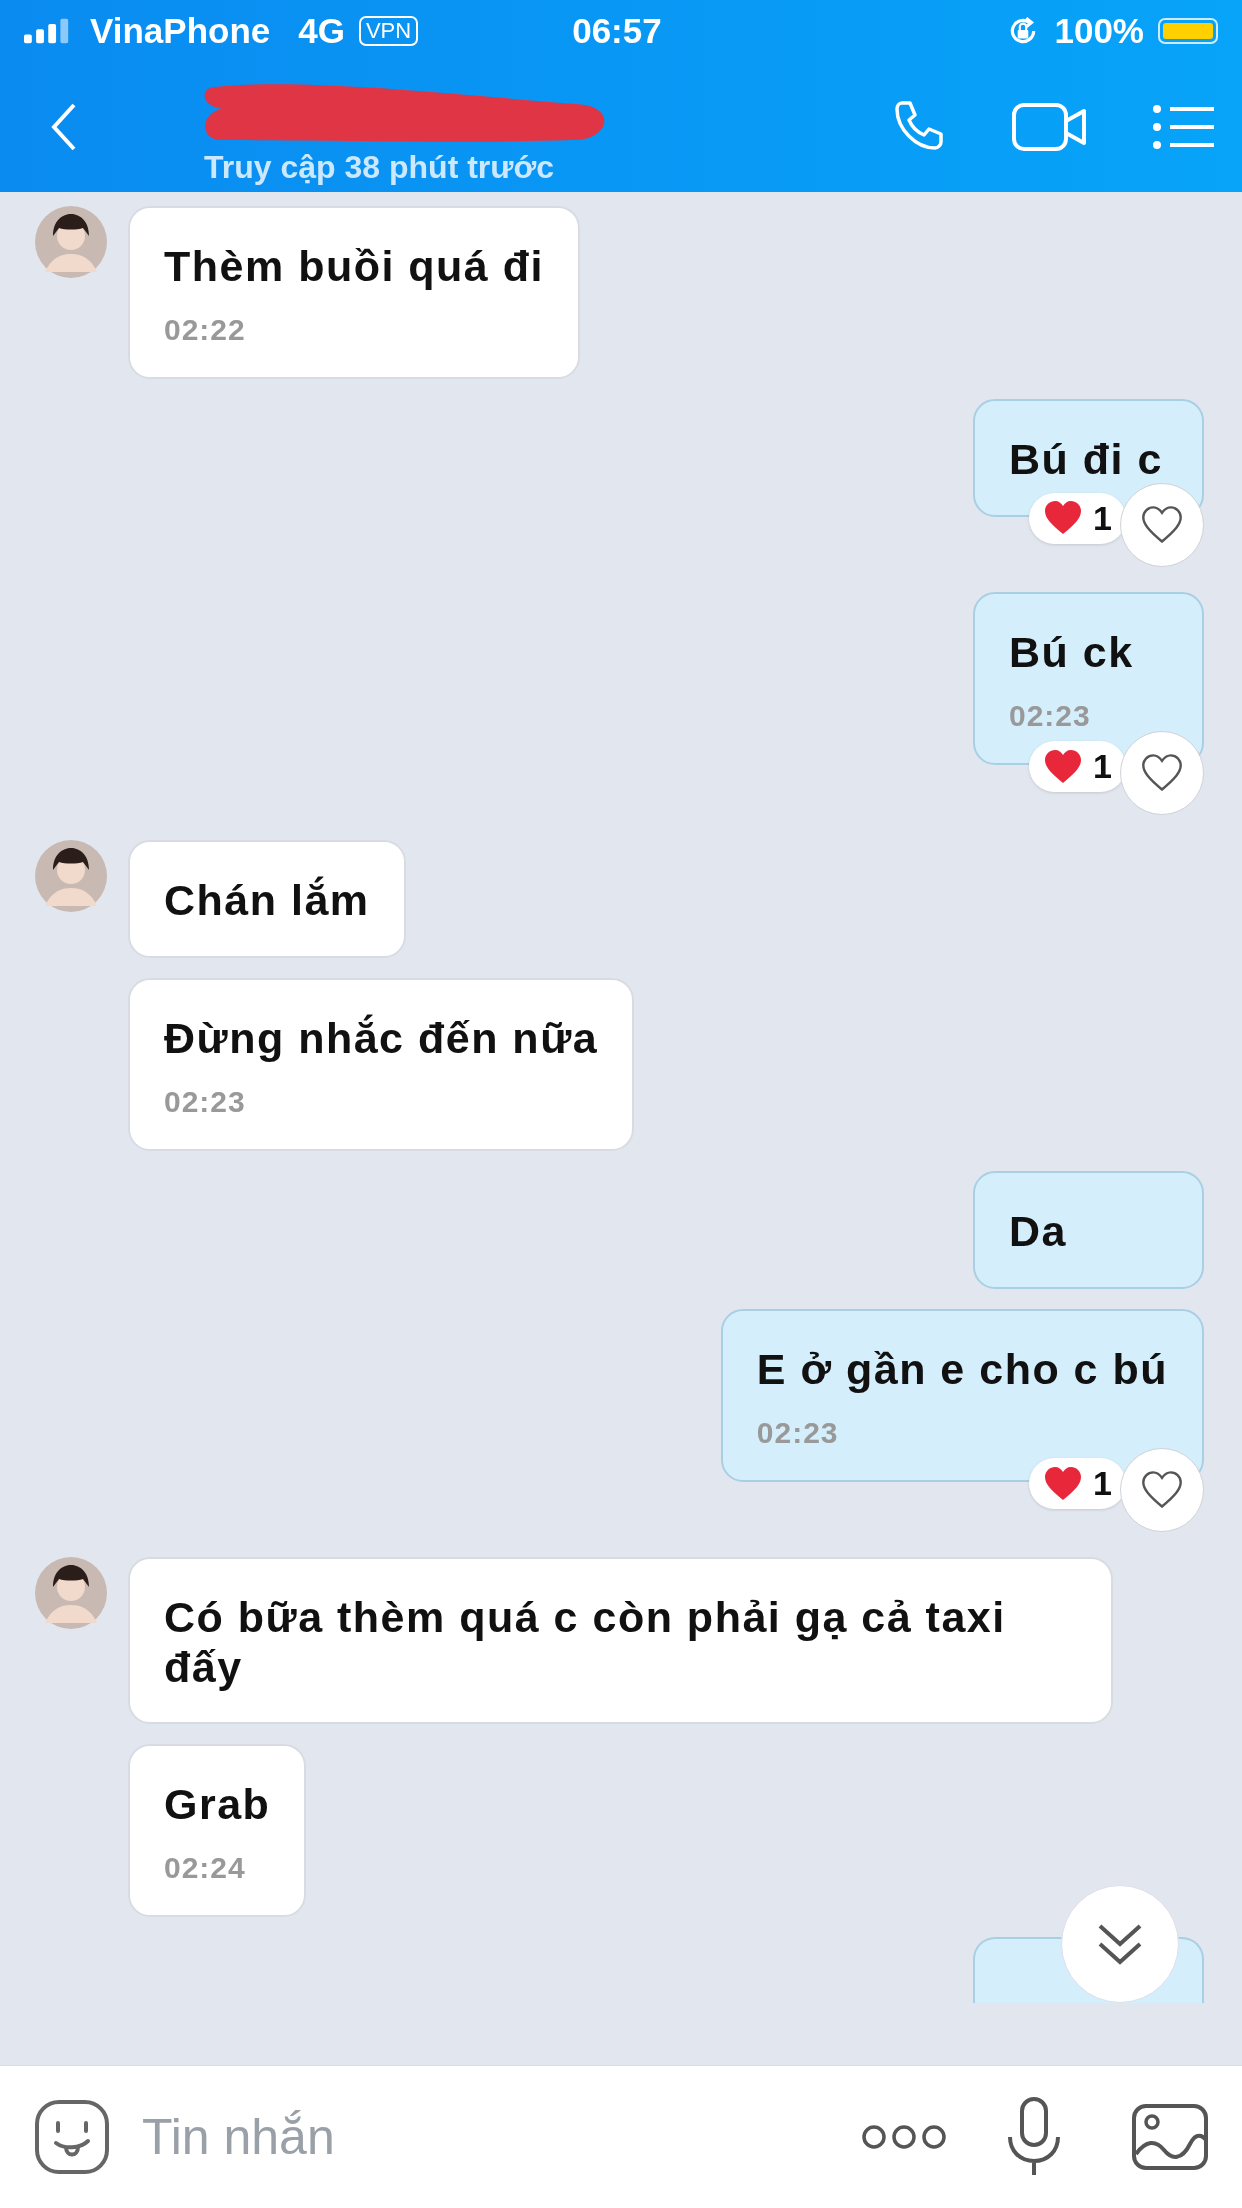 The height and width of the screenshot is (2208, 1242). What do you see at coordinates (1038, 1232) in the screenshot?
I see `message-text: Da` at bounding box center [1038, 1232].